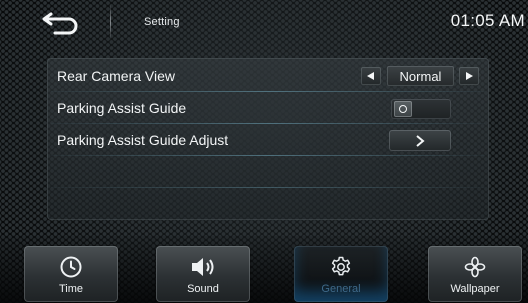 Image resolution: width=528 pixels, height=303 pixels. I want to click on speaker-icon, so click(203, 267).